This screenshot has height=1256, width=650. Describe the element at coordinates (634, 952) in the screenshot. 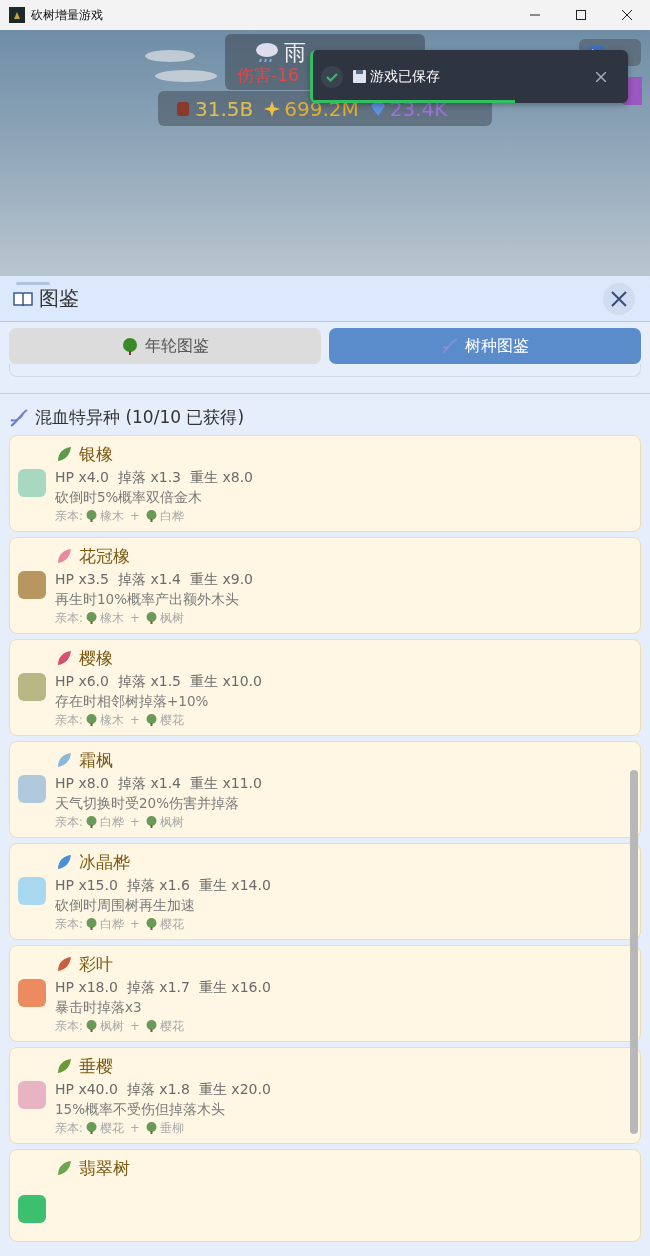

I see `scrollbar` at that location.